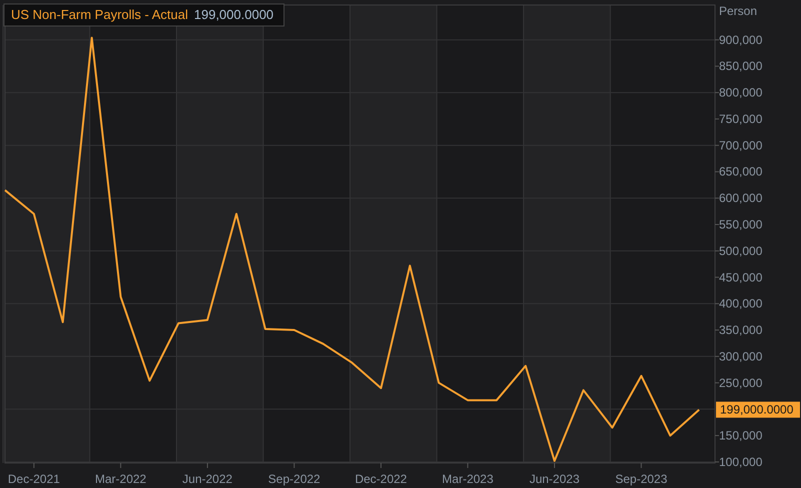 The height and width of the screenshot is (488, 801). What do you see at coordinates (207, 479) in the screenshot?
I see `x-axis-label: Jun-2022` at bounding box center [207, 479].